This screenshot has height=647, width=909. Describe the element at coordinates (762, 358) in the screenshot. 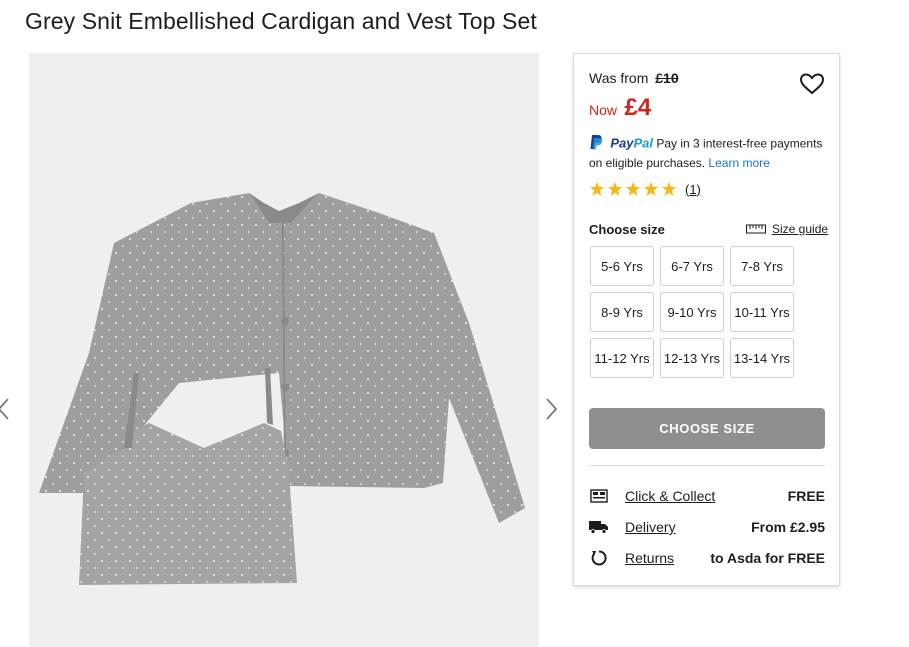

I see `size-option: 13-14 Yrs` at that location.